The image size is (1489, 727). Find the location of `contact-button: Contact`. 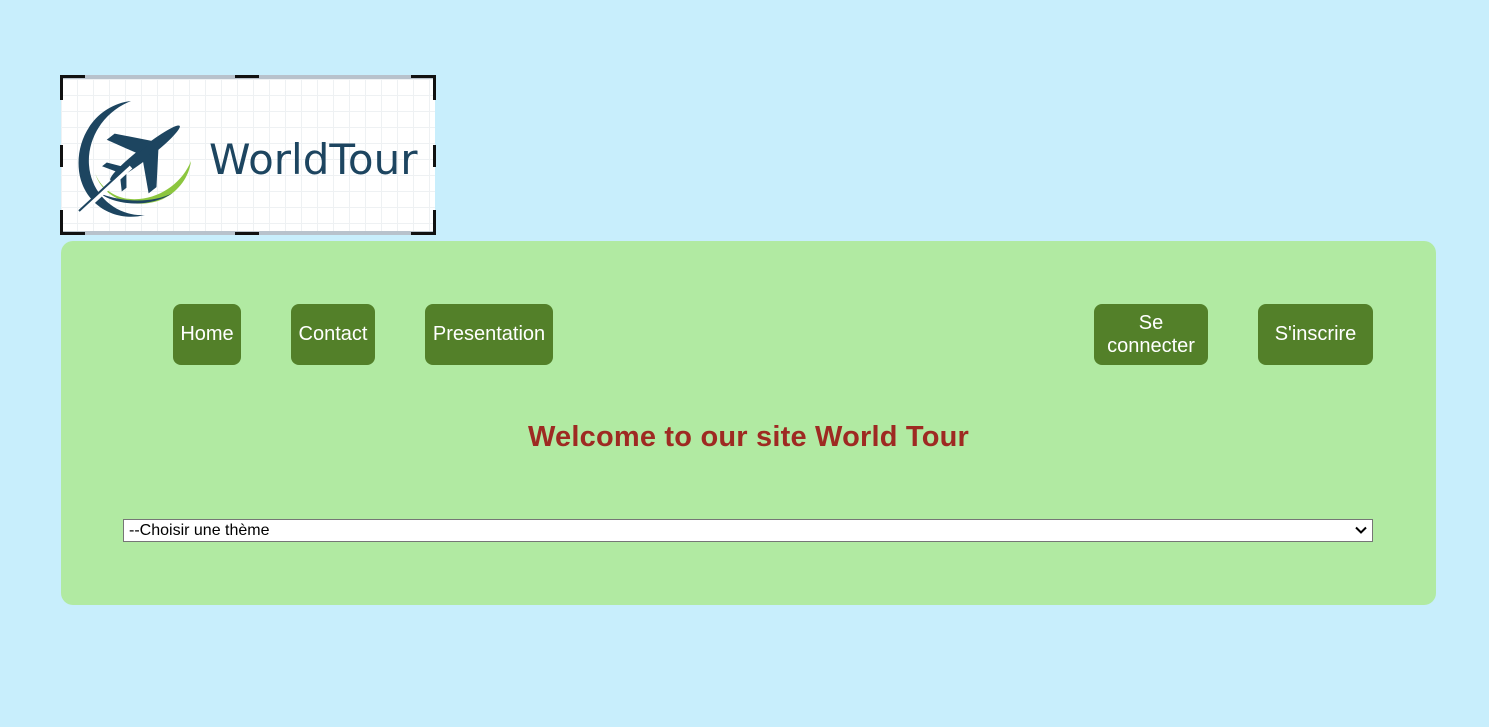

contact-button: Contact is located at coordinates (333, 334).